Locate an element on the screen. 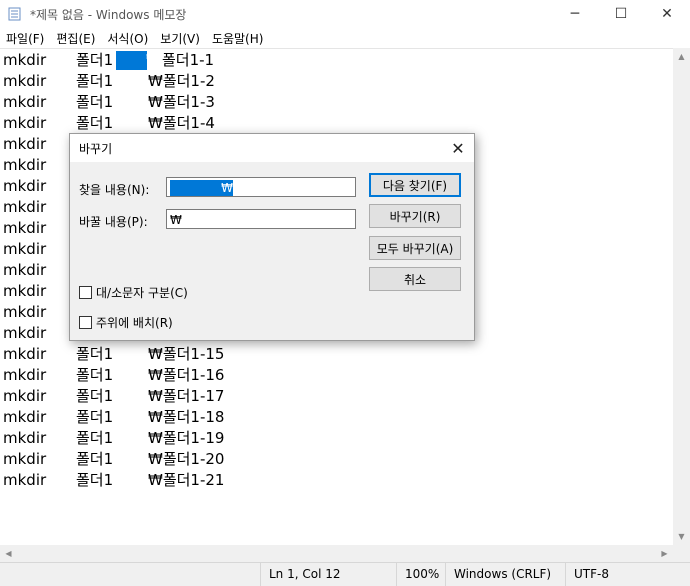 The width and height of the screenshot is (690, 586). line-path: ₩폴더1-17 is located at coordinates (186, 396).